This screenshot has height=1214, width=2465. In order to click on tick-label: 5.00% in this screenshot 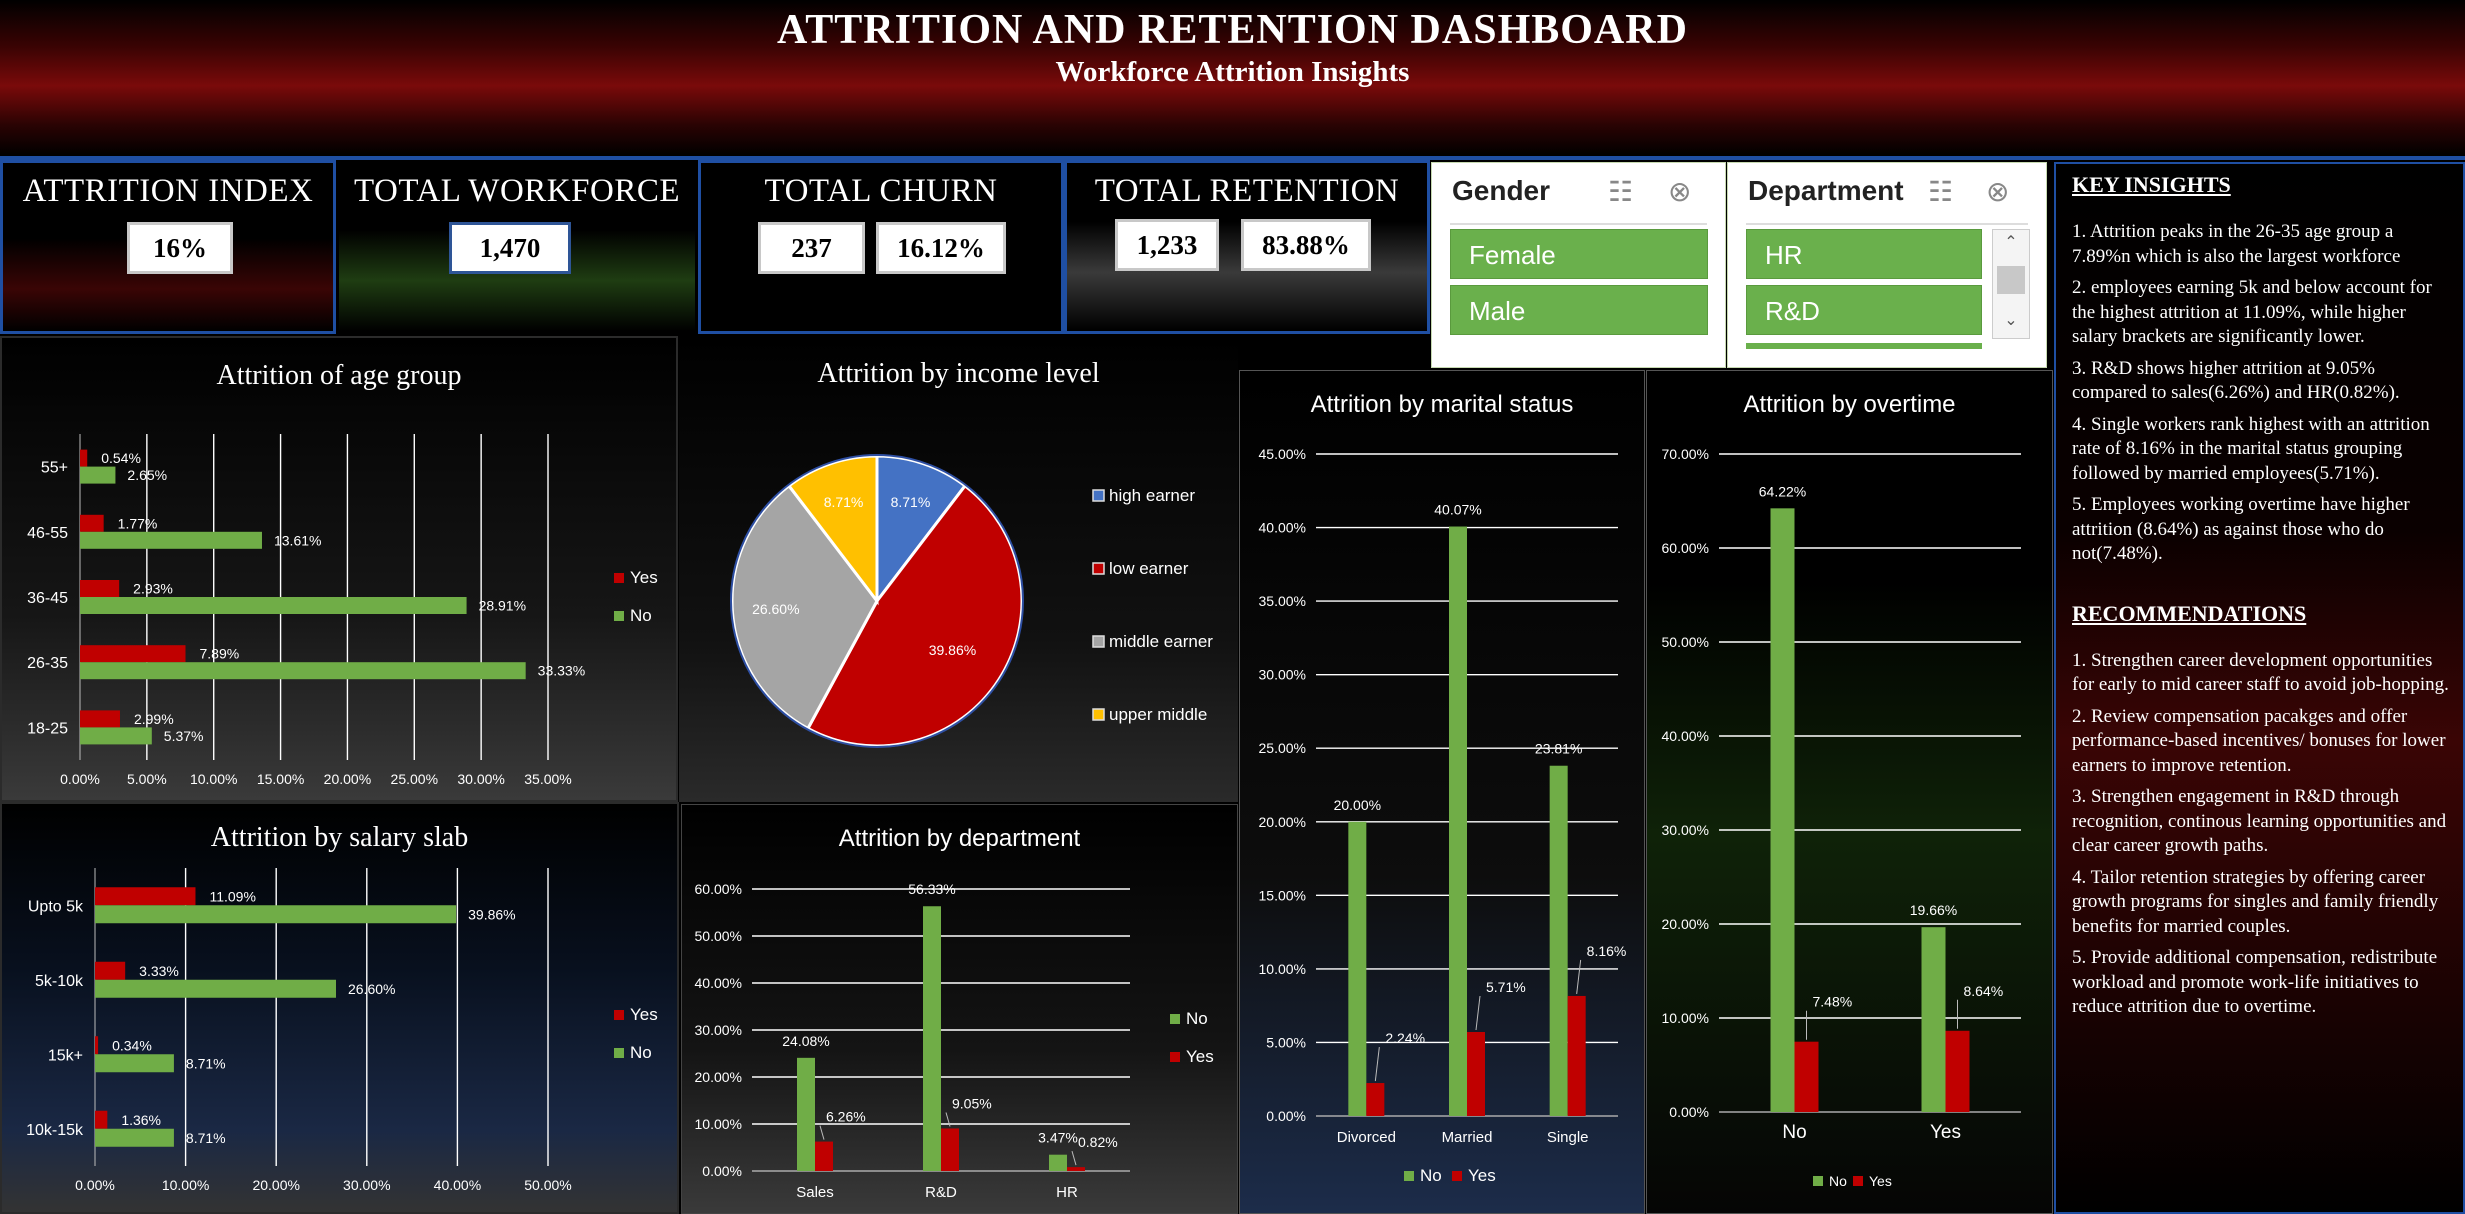, I will do `click(1286, 1042)`.